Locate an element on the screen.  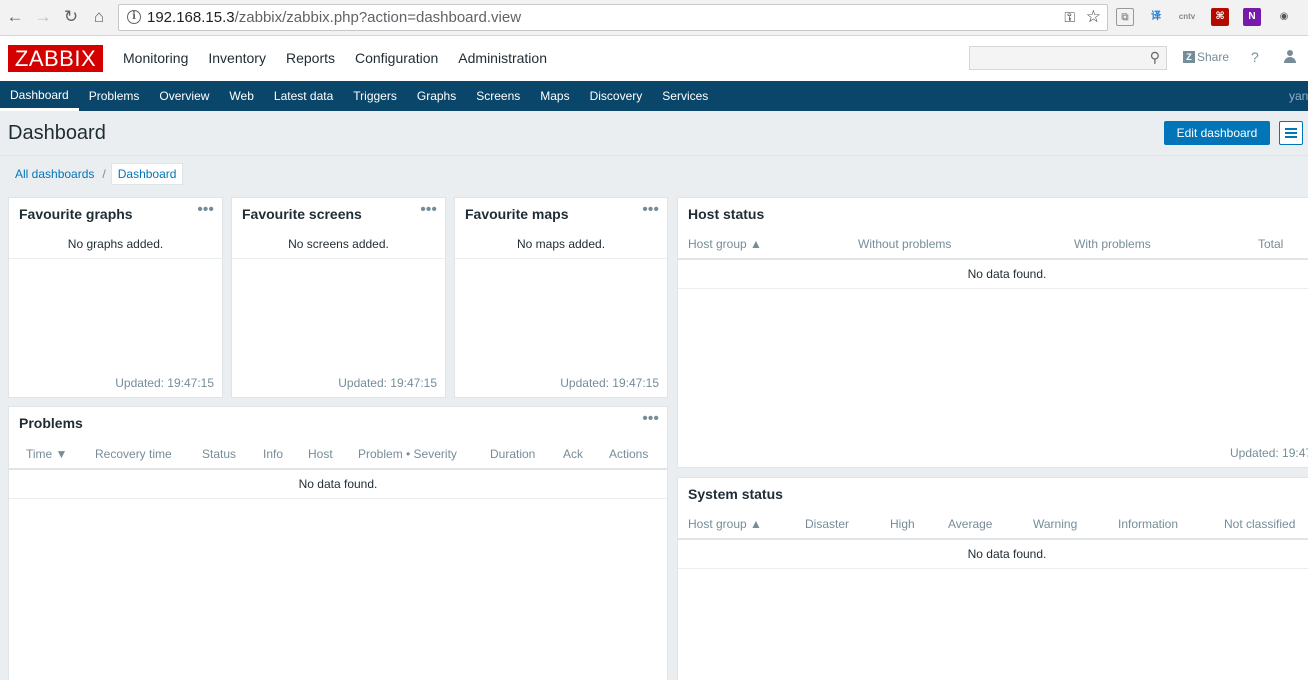
menu-configuration: Configuration is located at coordinates (396, 58).